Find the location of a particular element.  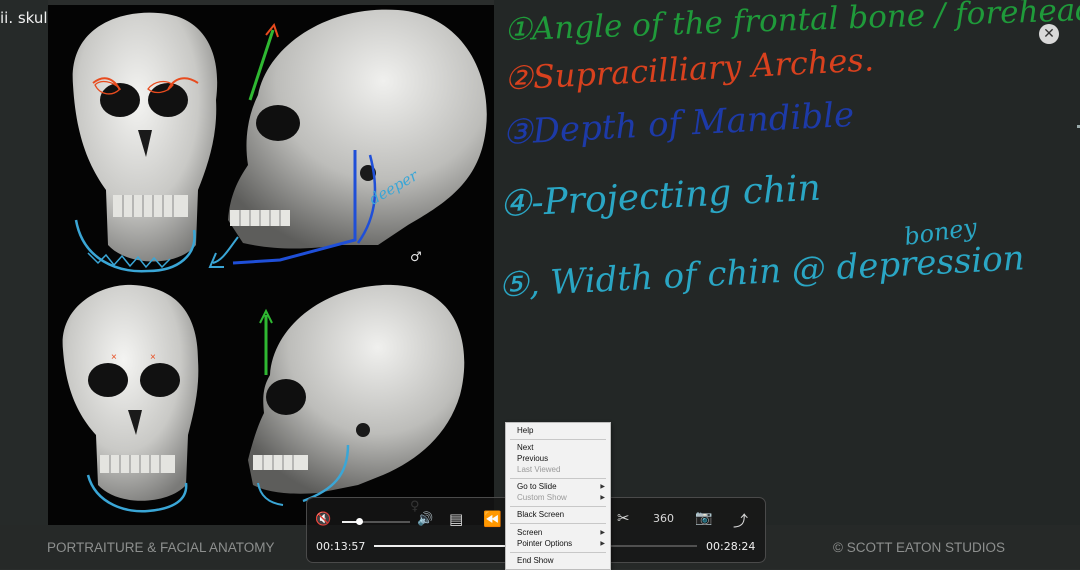

footer-course-title: PORTRAITURE & FACIAL ANATOMY is located at coordinates (161, 547).